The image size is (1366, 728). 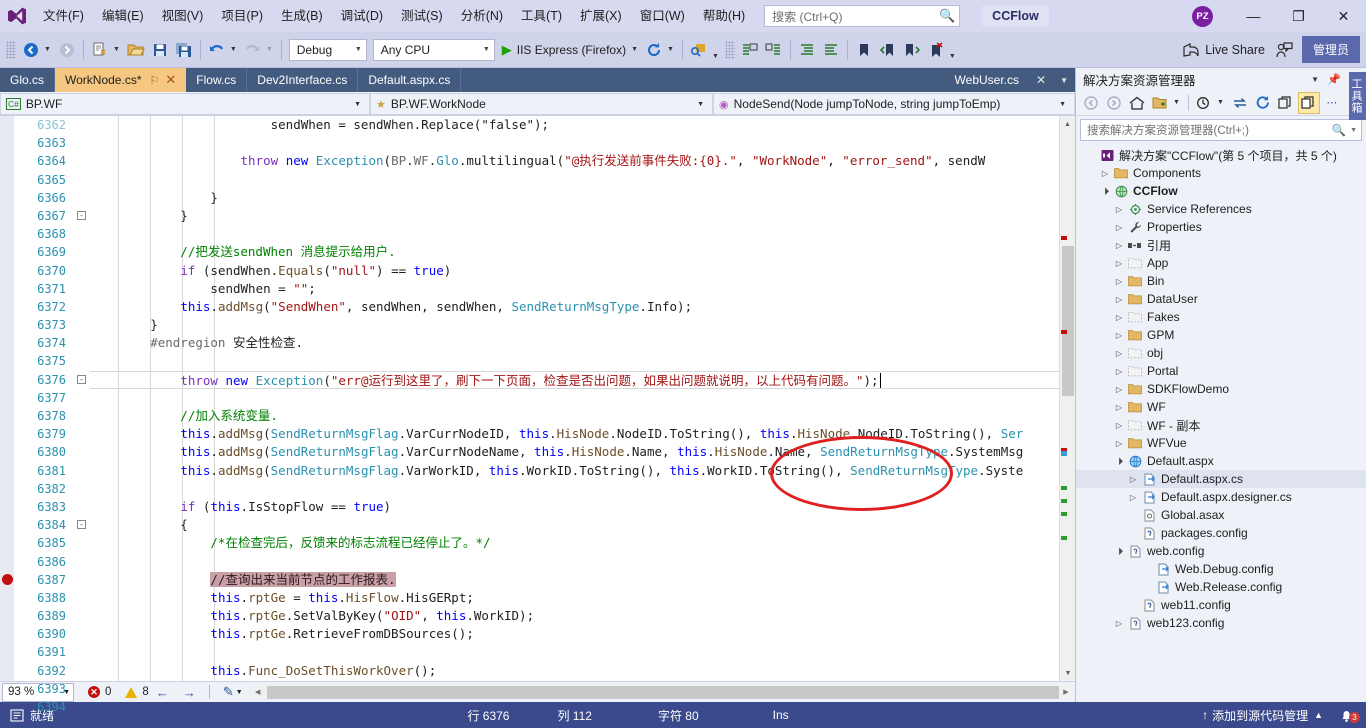 What do you see at coordinates (564, 50) in the screenshot?
I see `start-debug-button: ▶ IIS Express (Firefox)` at bounding box center [564, 50].